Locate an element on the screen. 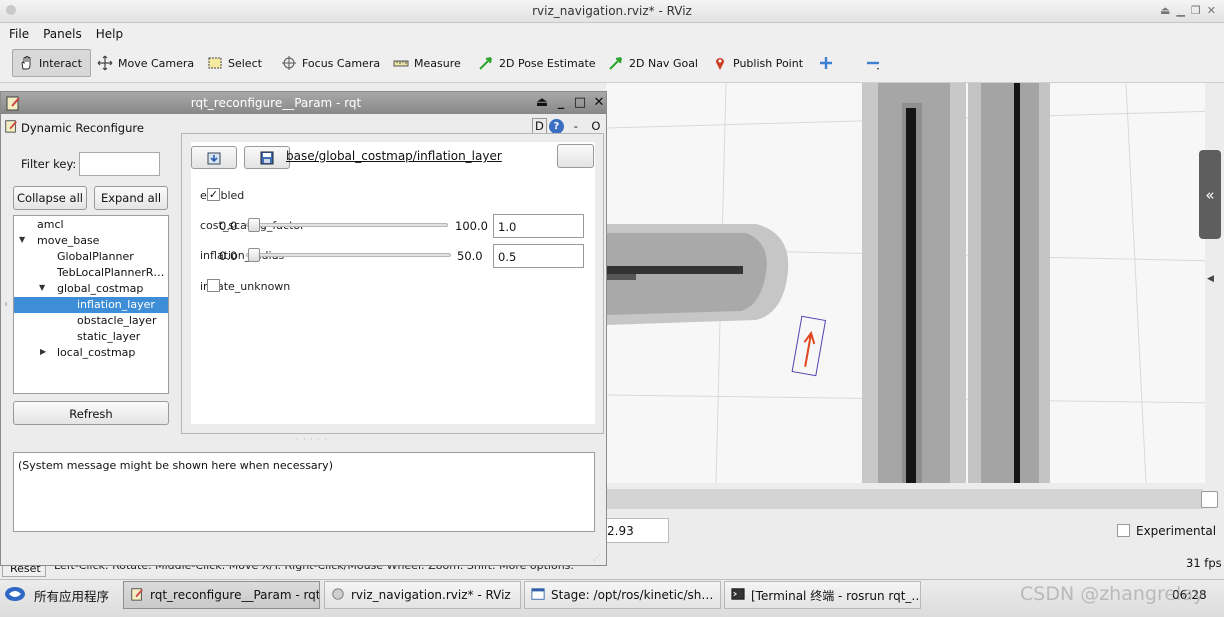 The image size is (1224, 617). cost-scaling-factor-max: 100.0 is located at coordinates (471, 226).